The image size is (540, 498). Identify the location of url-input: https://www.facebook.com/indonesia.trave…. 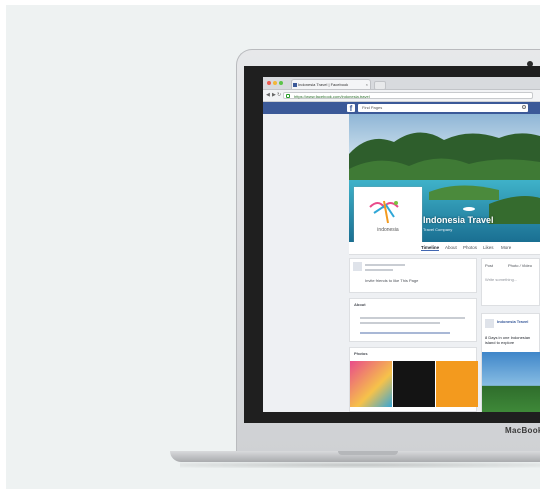
(408, 95).